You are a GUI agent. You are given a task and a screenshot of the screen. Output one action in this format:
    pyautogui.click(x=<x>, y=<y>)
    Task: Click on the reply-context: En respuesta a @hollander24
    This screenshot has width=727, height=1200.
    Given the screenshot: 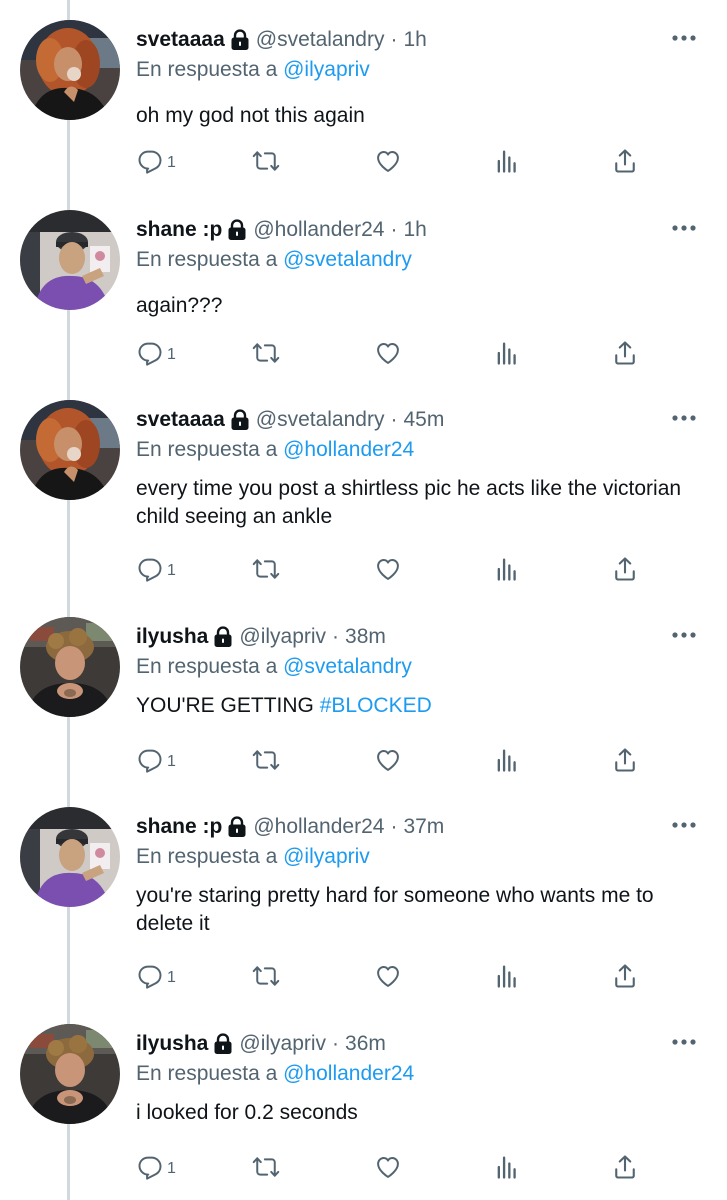 What is the action you would take?
    pyautogui.click(x=275, y=1074)
    